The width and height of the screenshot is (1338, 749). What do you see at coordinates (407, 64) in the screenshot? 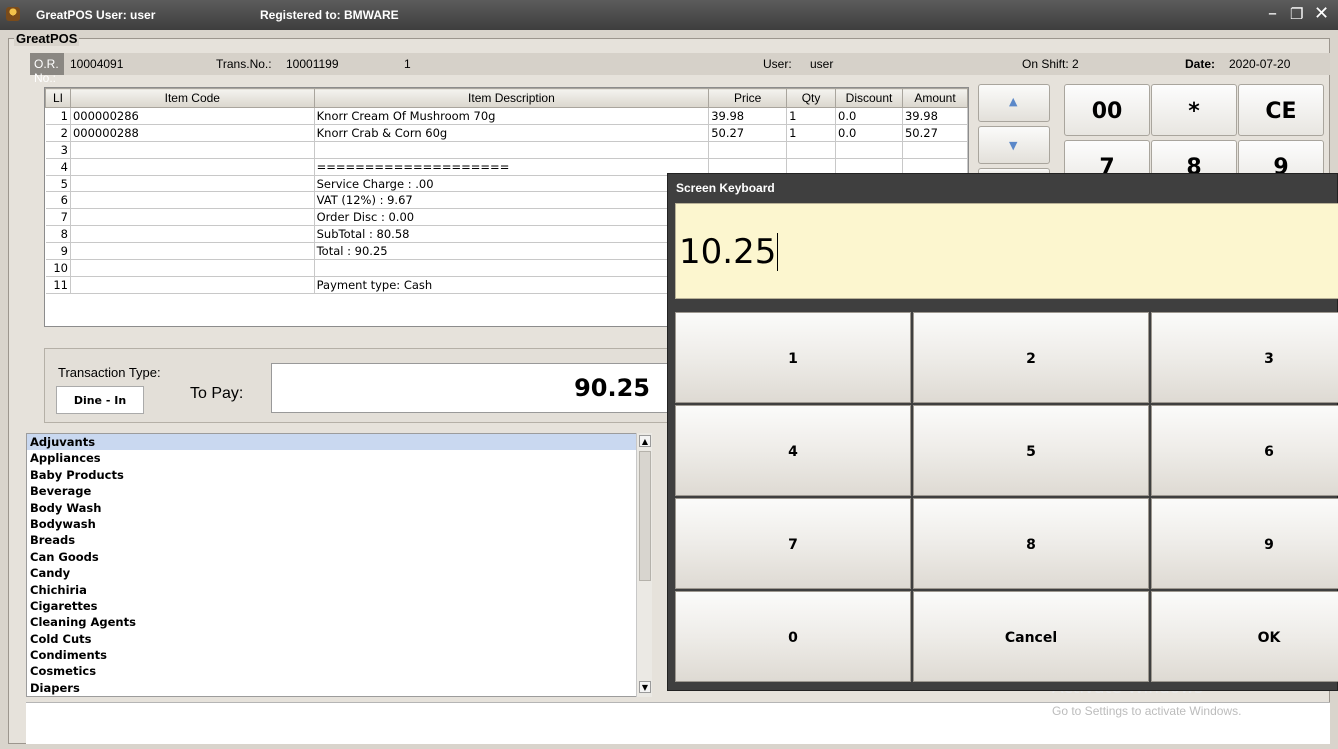
I see `trans-extra: 1` at bounding box center [407, 64].